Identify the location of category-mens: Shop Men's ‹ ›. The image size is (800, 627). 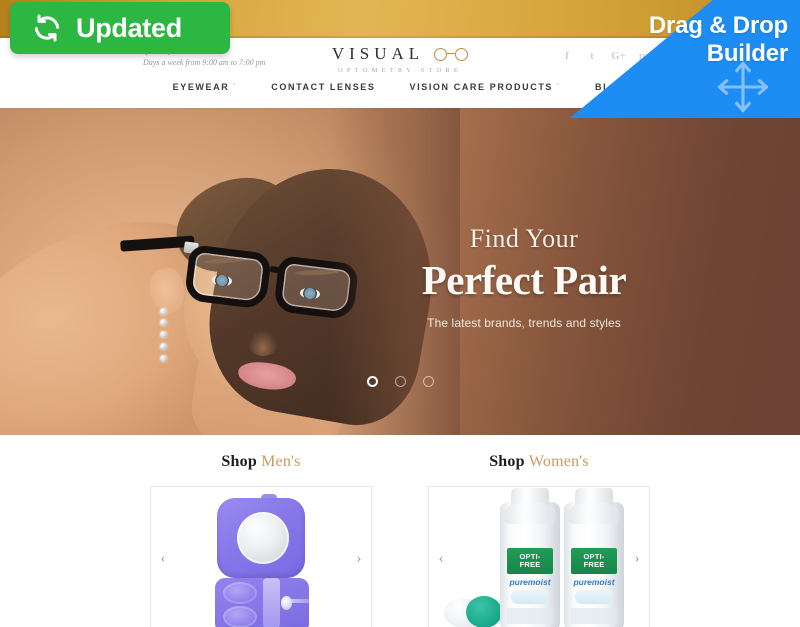
(261, 540).